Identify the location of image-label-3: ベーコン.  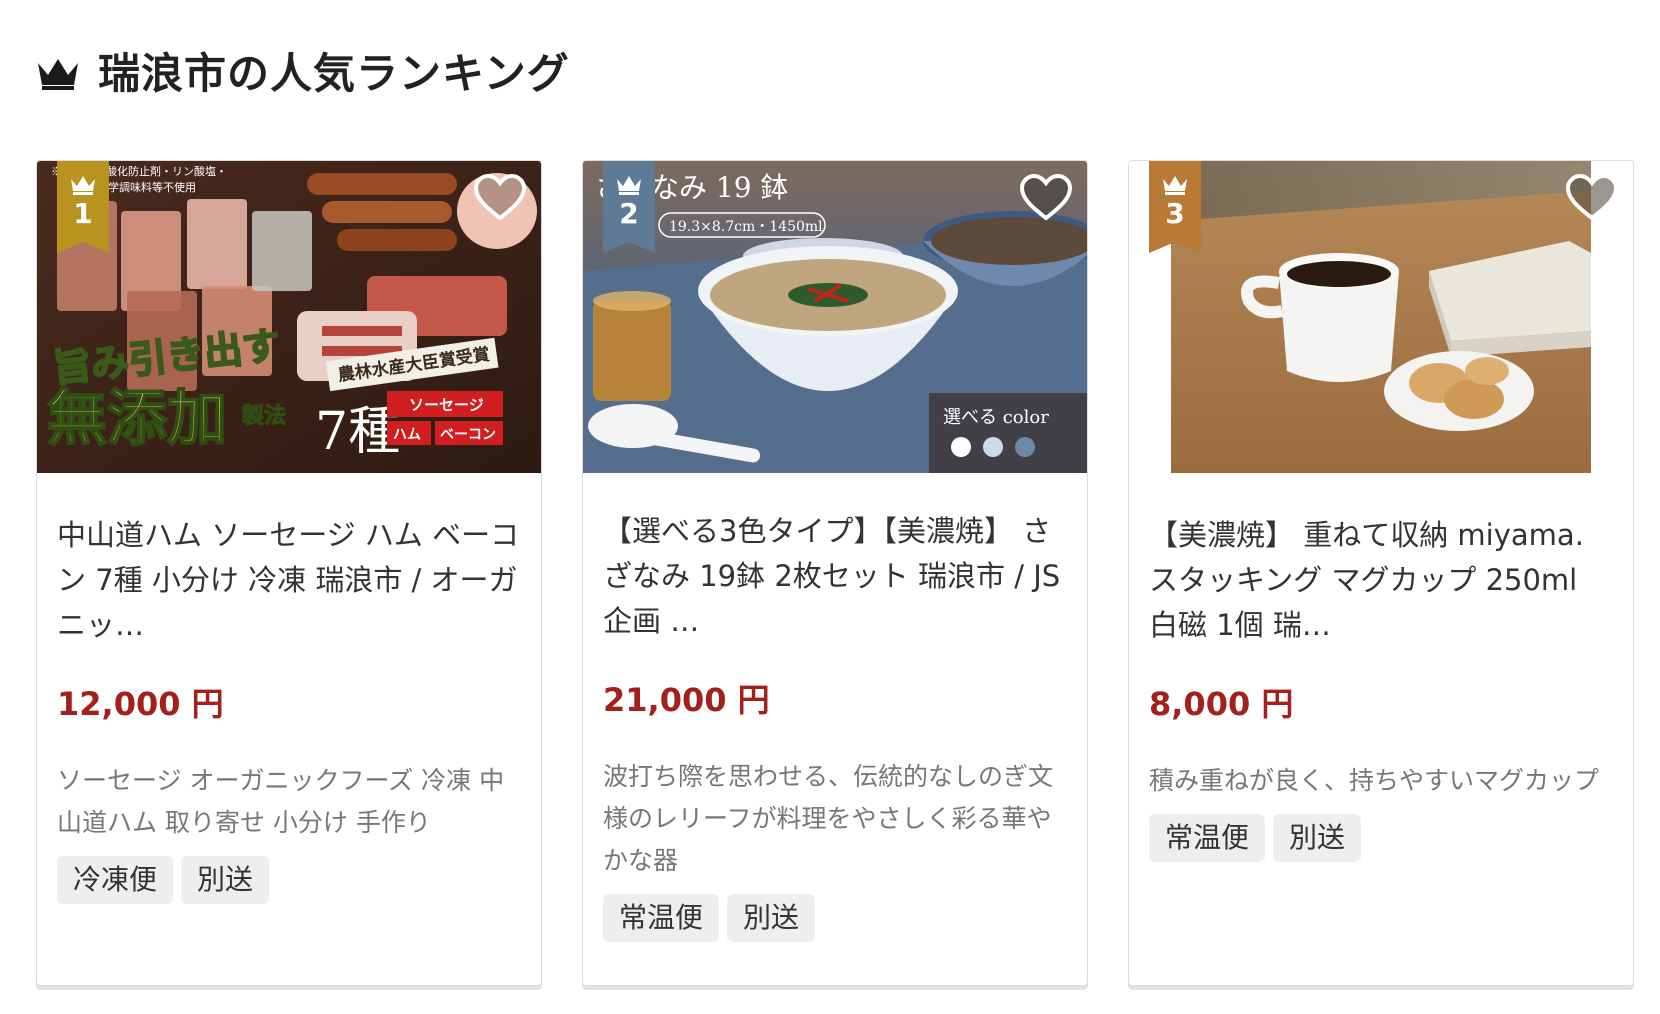
(468, 435).